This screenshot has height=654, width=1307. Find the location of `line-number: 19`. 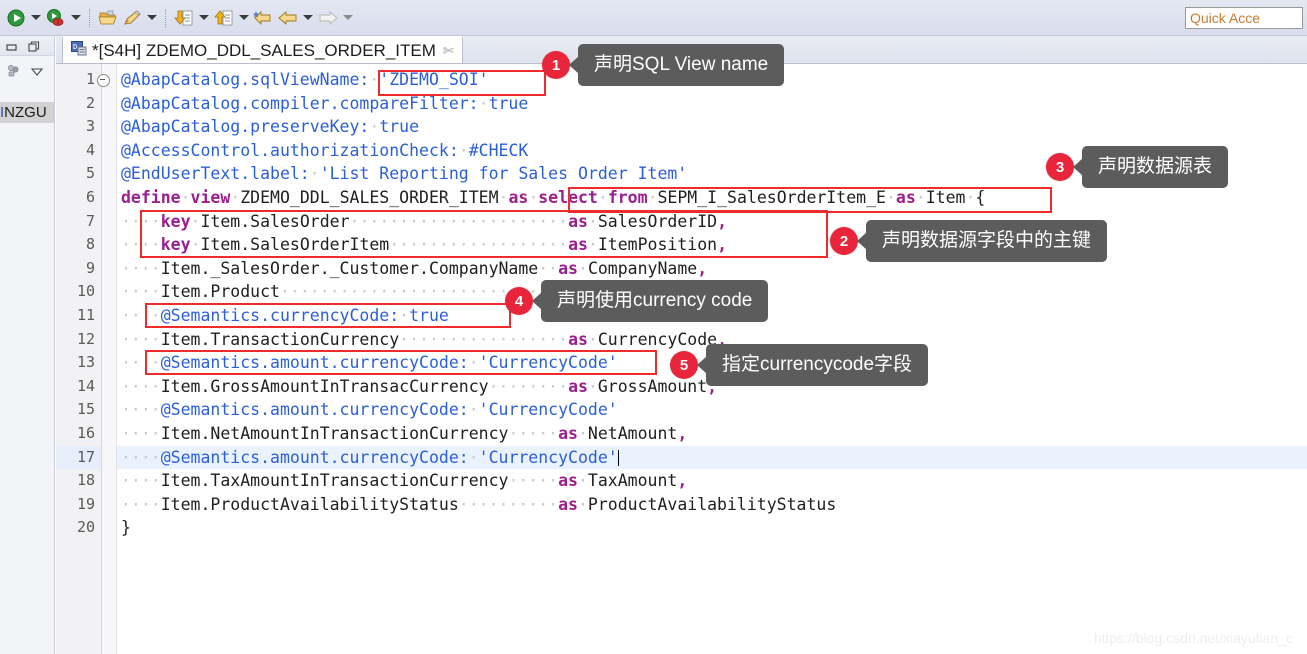

line-number: 19 is located at coordinates (85, 503).